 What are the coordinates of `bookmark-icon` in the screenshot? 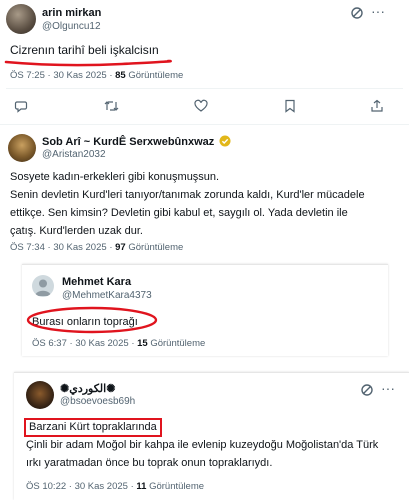 It's located at (290, 106).